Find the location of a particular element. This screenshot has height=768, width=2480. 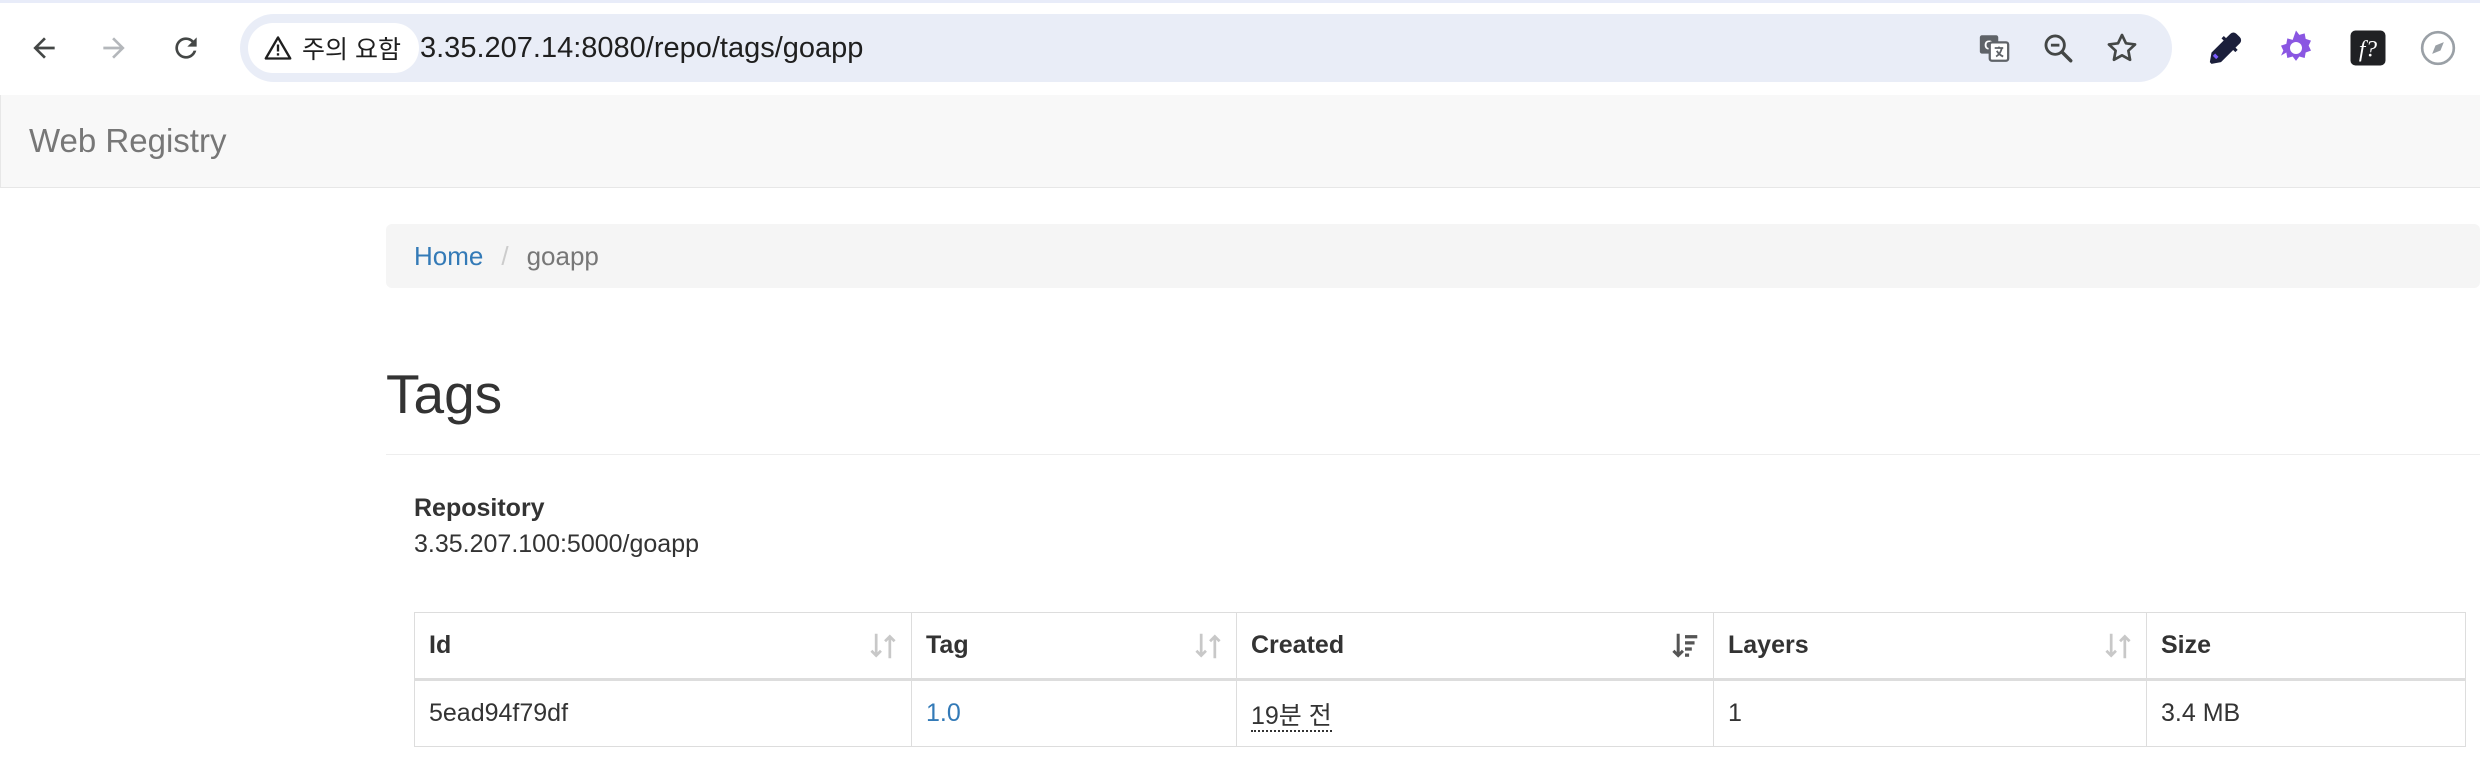

repository-label: Repository is located at coordinates (479, 508).